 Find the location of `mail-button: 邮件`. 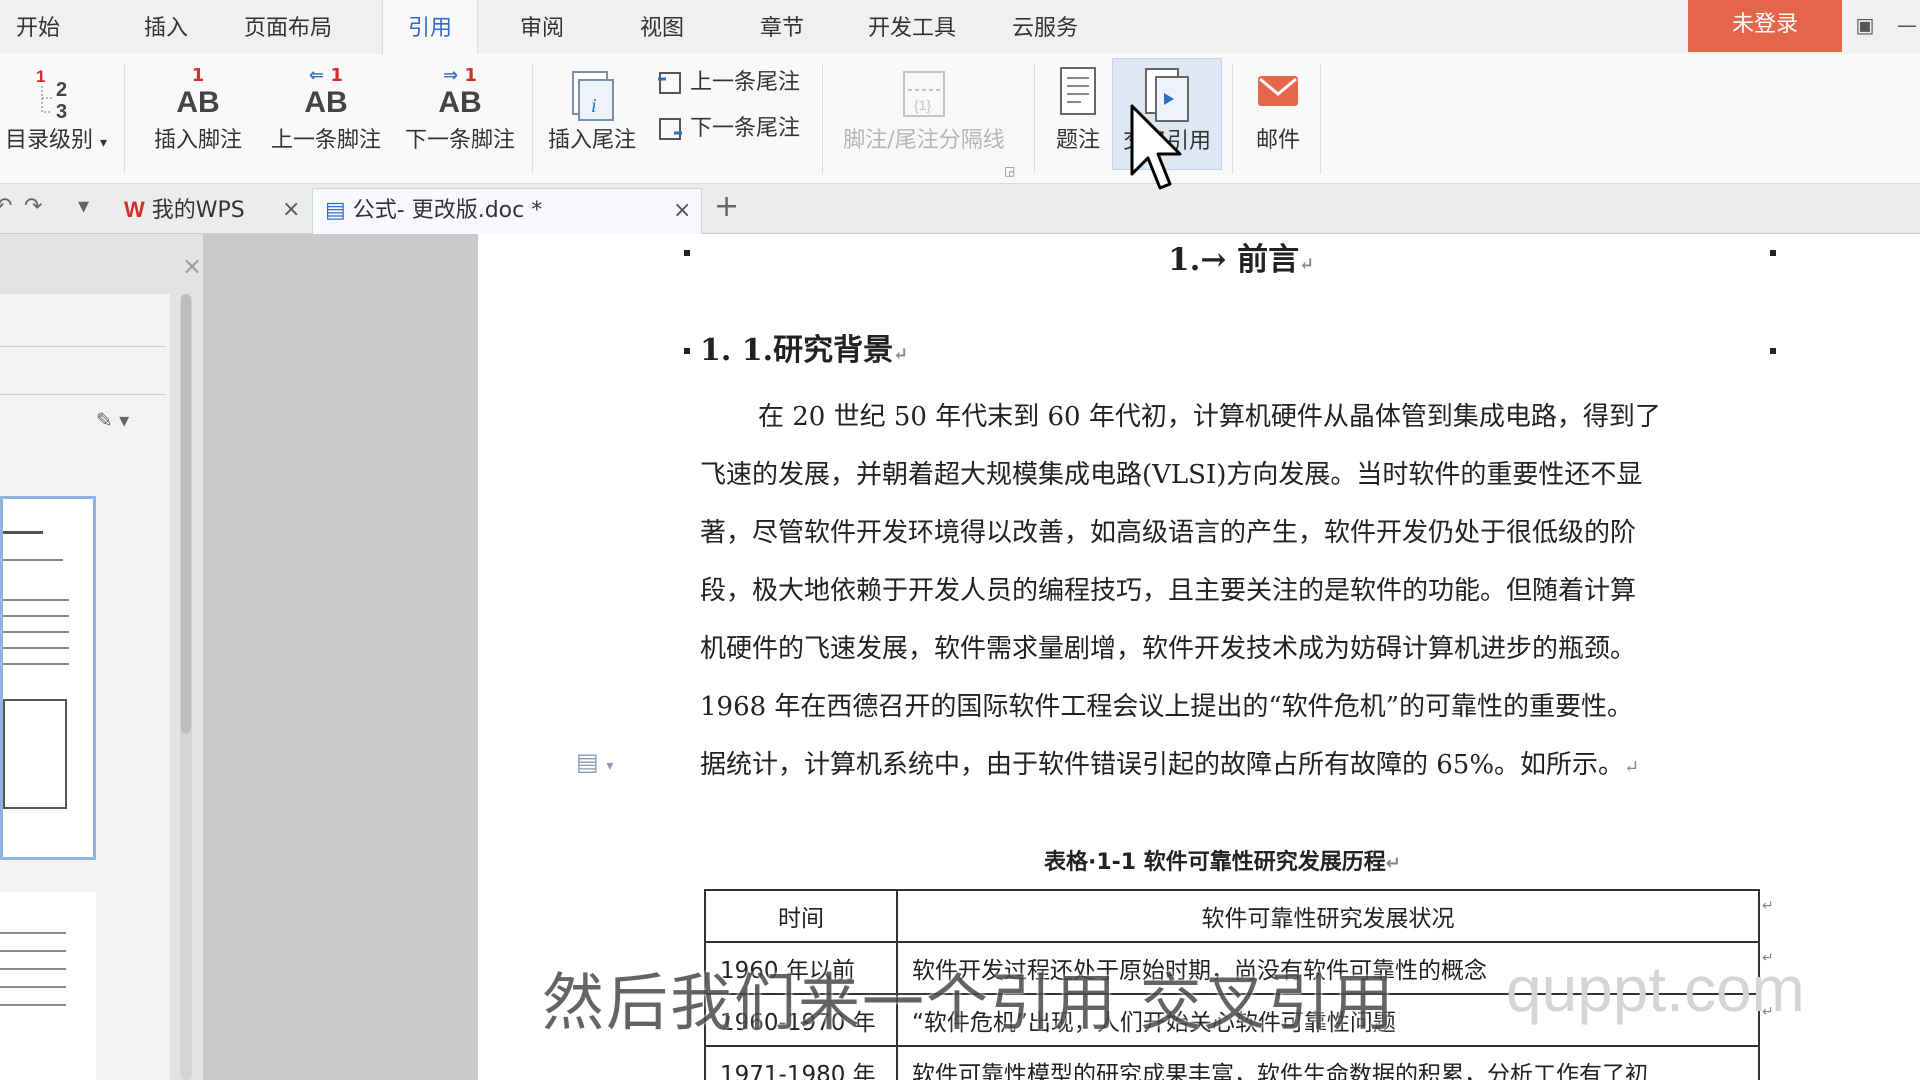

mail-button: 邮件 is located at coordinates (1278, 114).